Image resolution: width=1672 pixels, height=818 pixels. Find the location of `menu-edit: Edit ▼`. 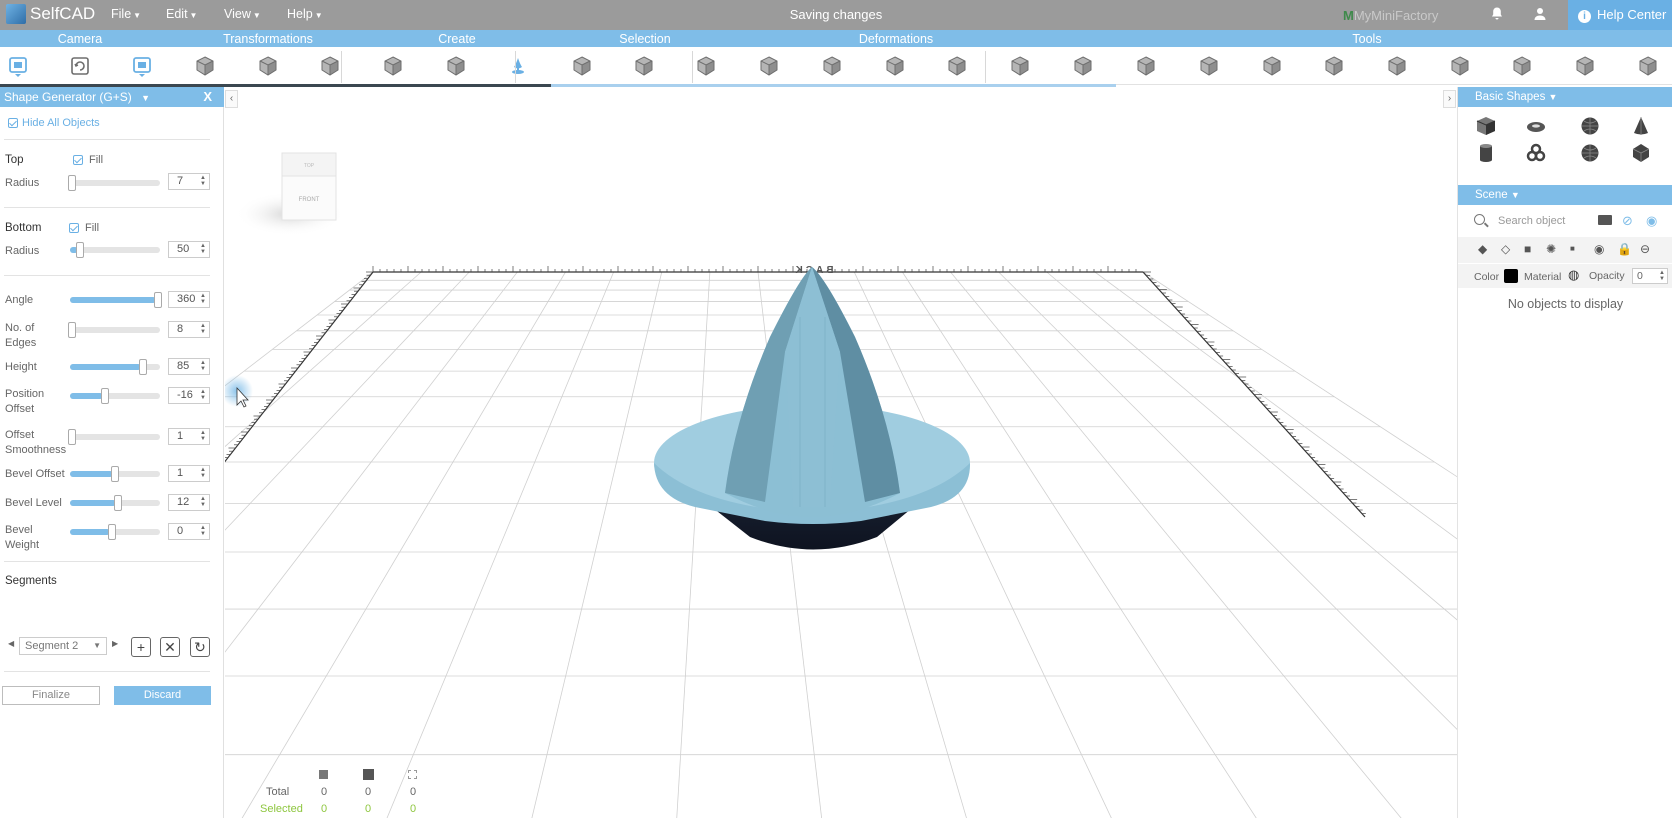

menu-edit: Edit ▼ is located at coordinates (181, 14).